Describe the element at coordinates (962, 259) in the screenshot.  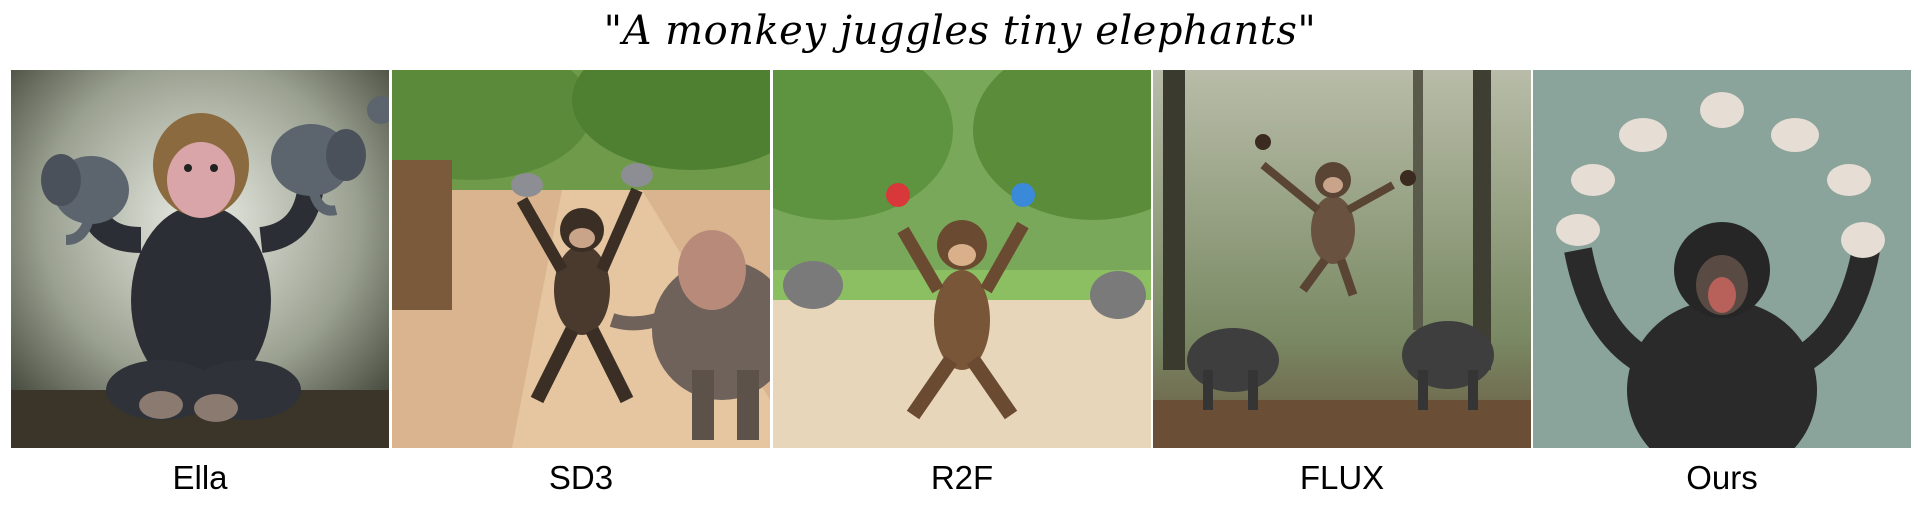
I see `panel-r2f-image` at that location.